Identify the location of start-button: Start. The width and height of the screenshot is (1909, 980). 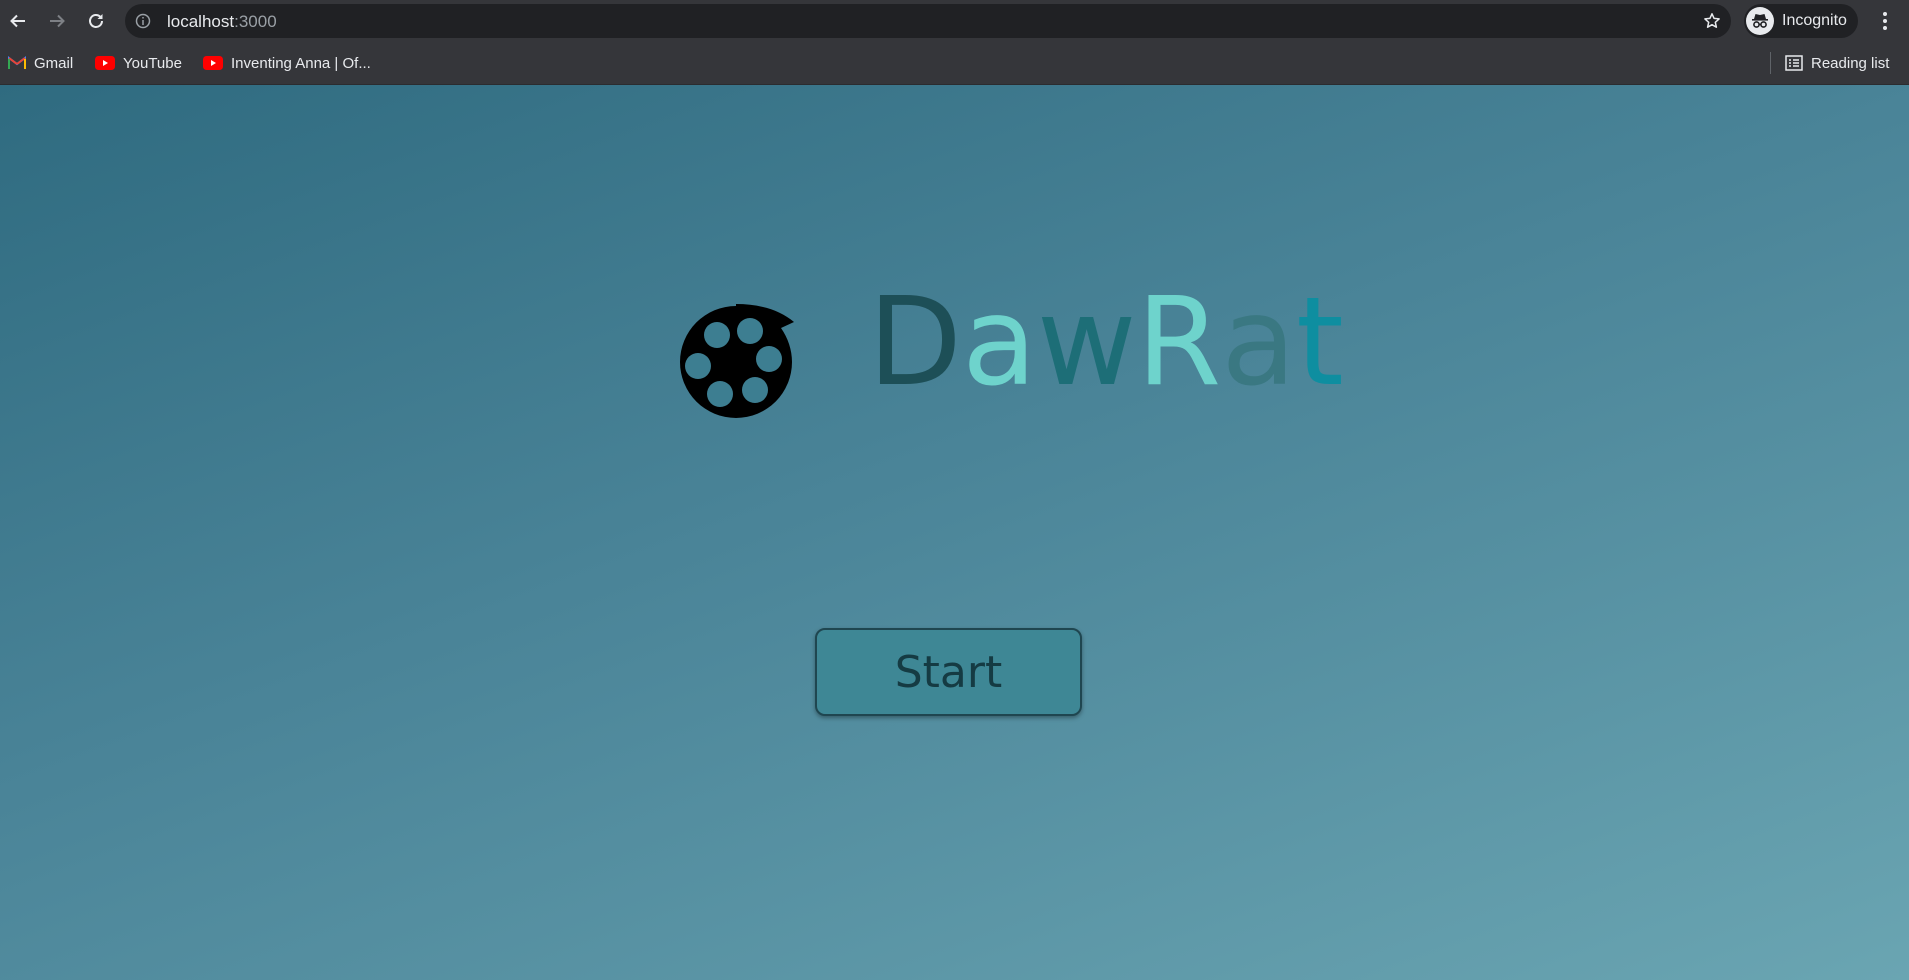
(948, 672).